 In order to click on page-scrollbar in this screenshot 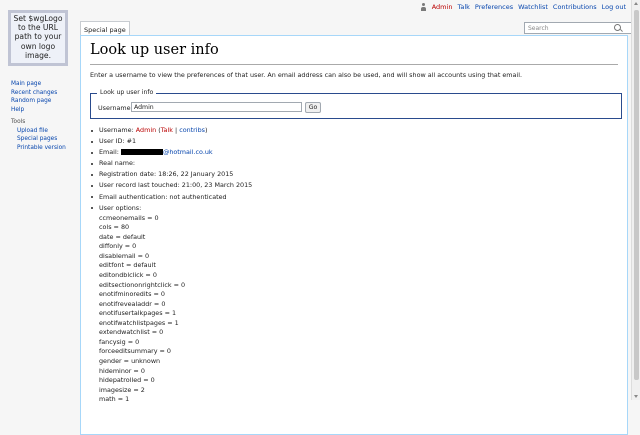, I will do `click(635, 200)`.